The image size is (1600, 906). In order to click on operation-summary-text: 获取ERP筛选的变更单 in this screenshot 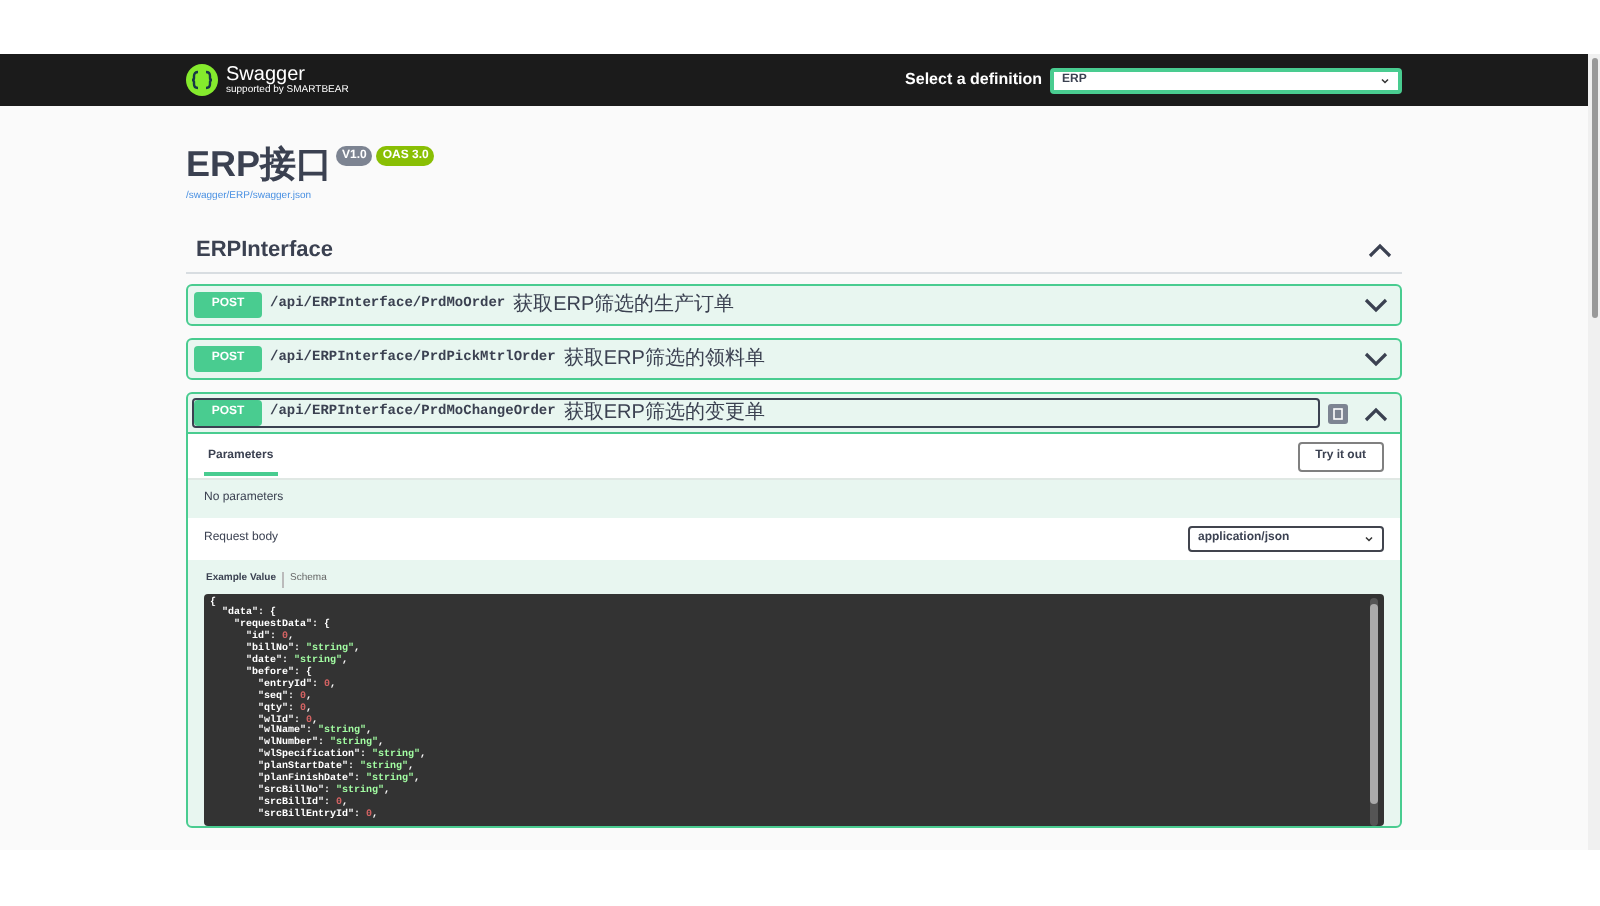, I will do `click(664, 413)`.